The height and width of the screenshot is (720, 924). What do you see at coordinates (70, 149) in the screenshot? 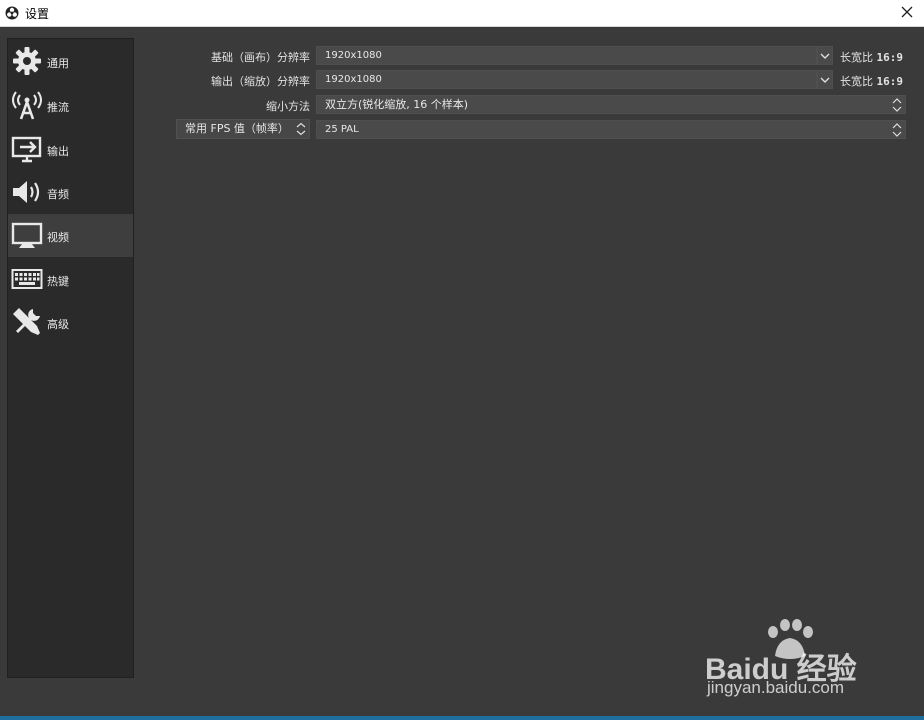
I see `sidebar-item-output: 输出` at bounding box center [70, 149].